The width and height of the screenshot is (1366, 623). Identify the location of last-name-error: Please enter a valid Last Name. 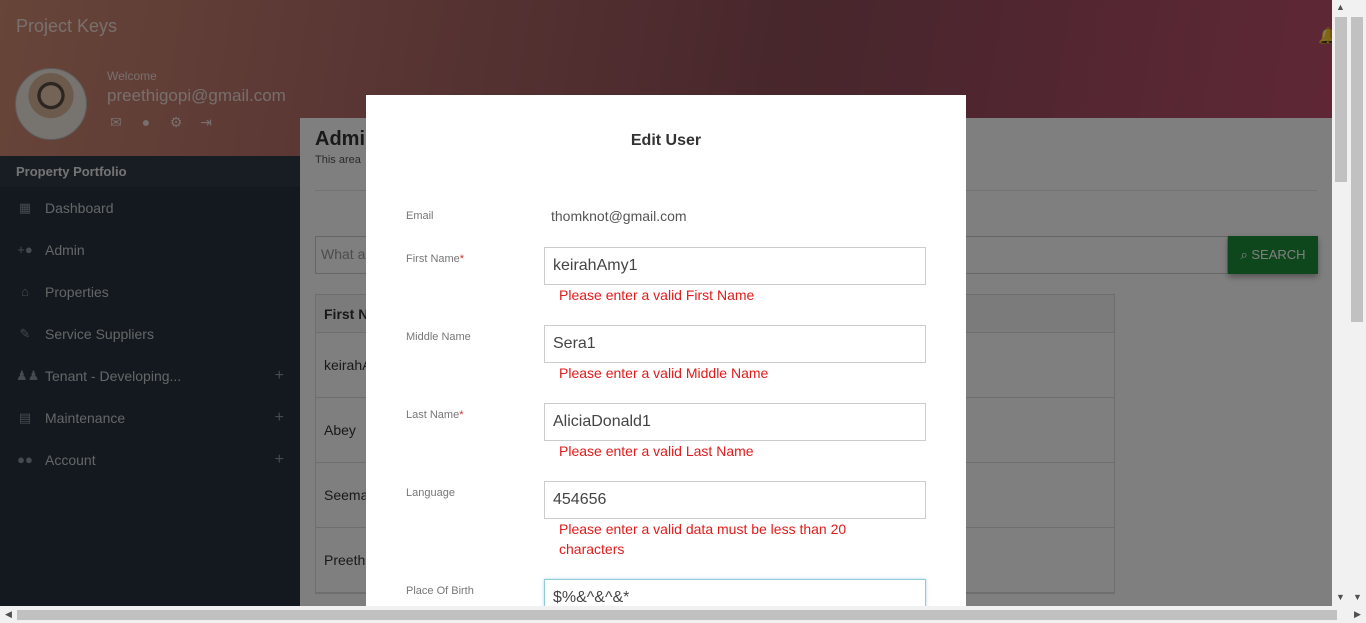
(656, 451).